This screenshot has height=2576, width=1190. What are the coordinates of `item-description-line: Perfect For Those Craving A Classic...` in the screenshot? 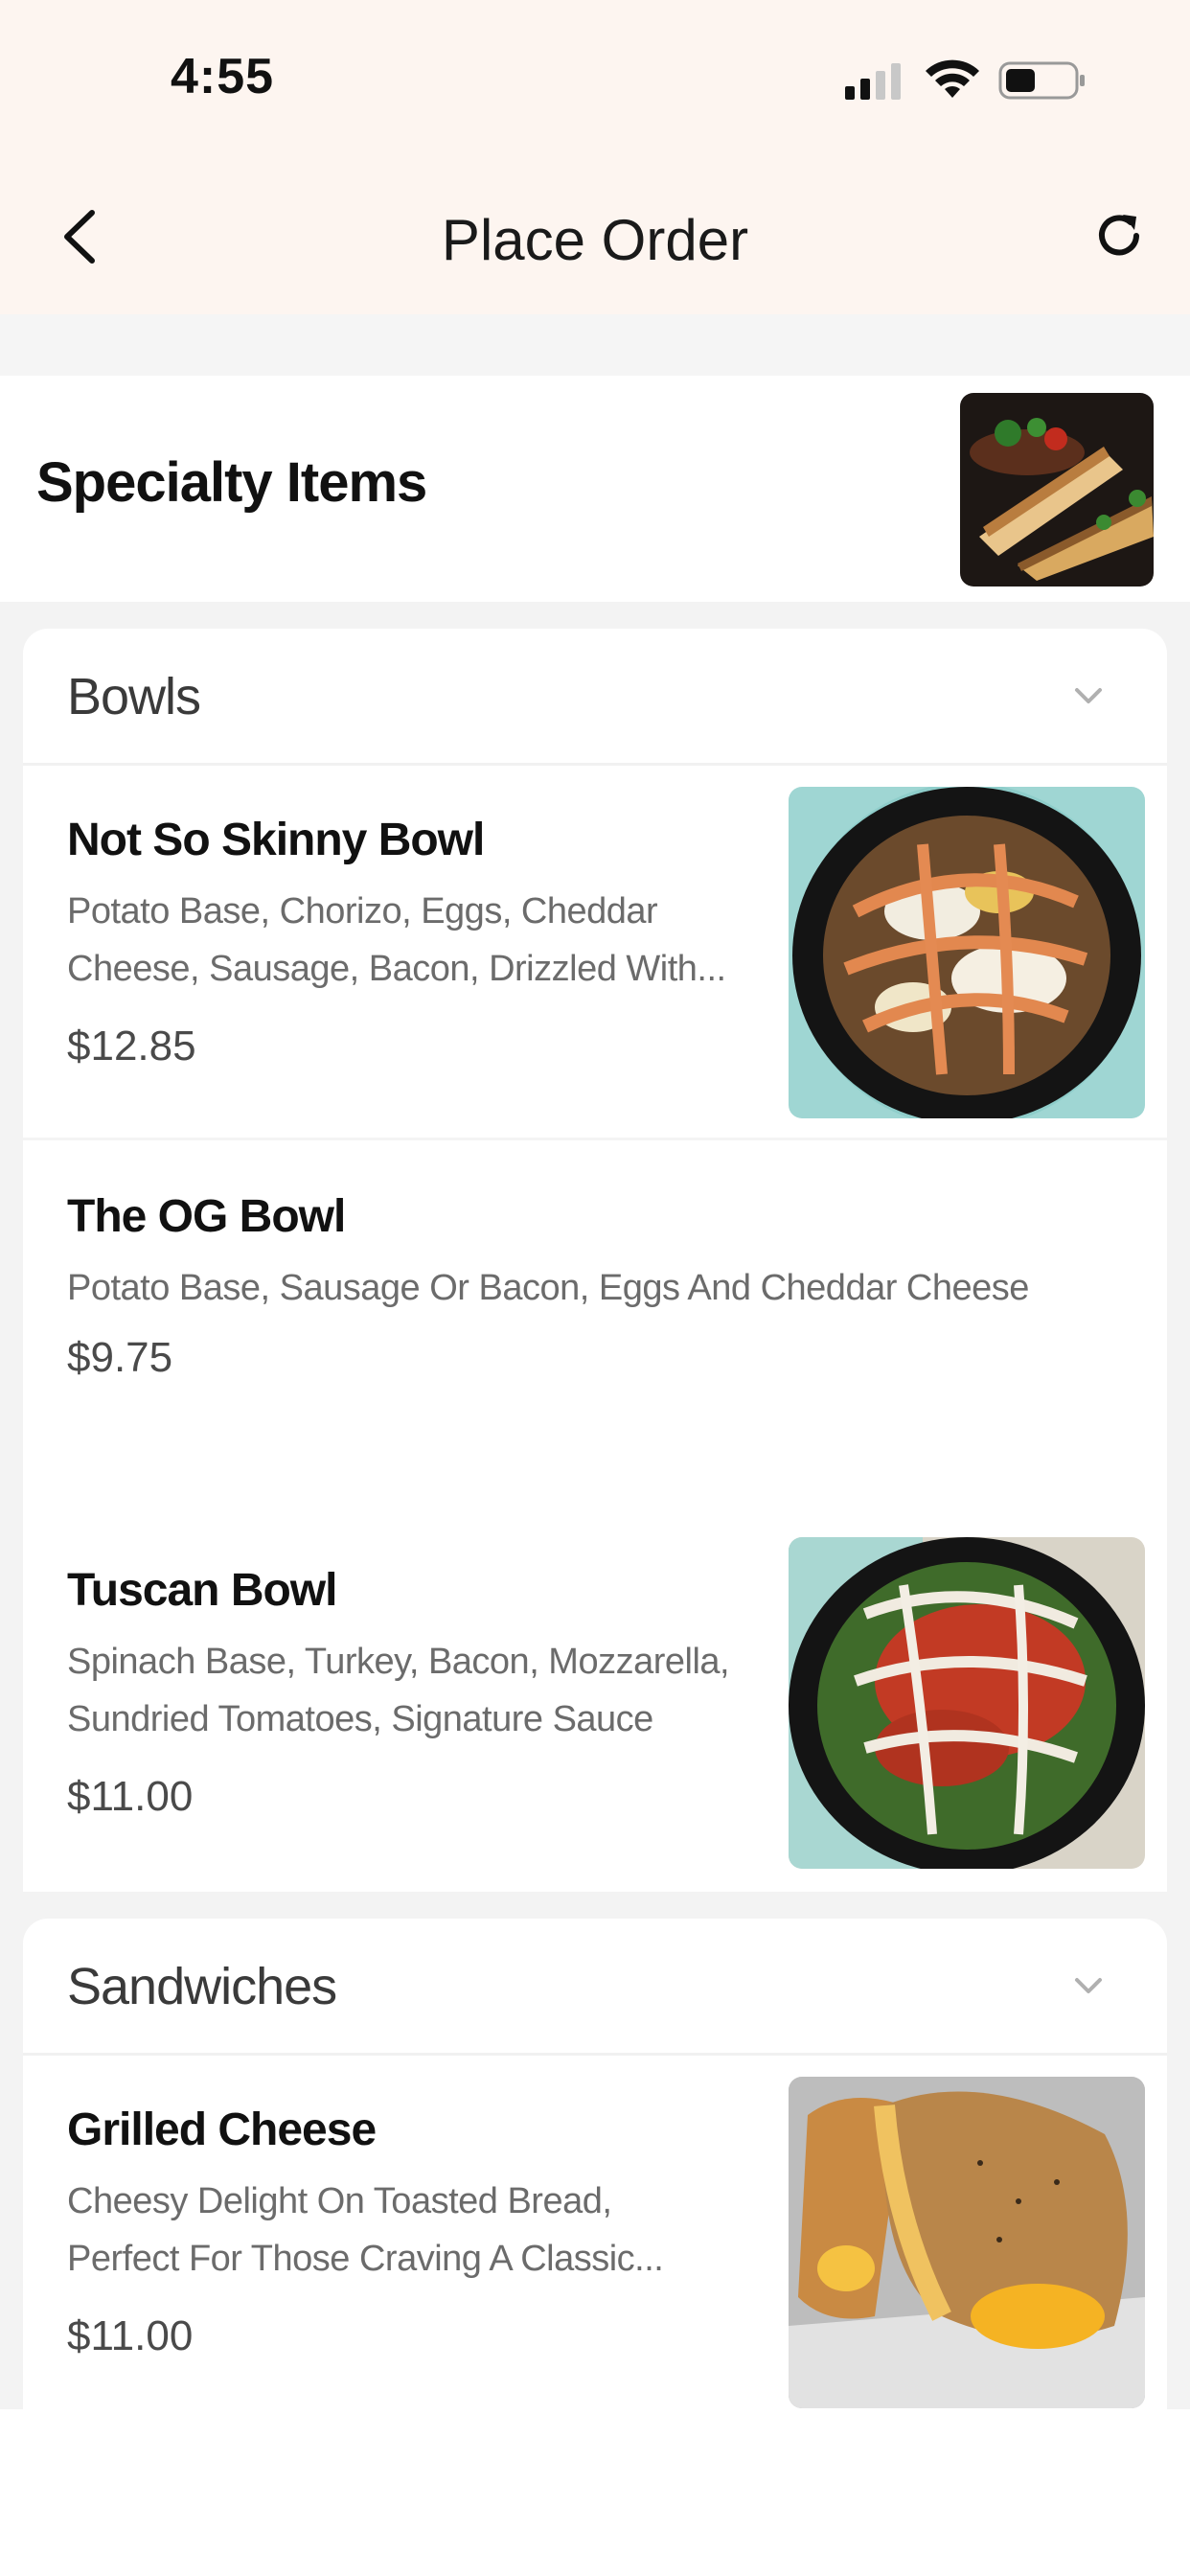 It's located at (366, 2259).